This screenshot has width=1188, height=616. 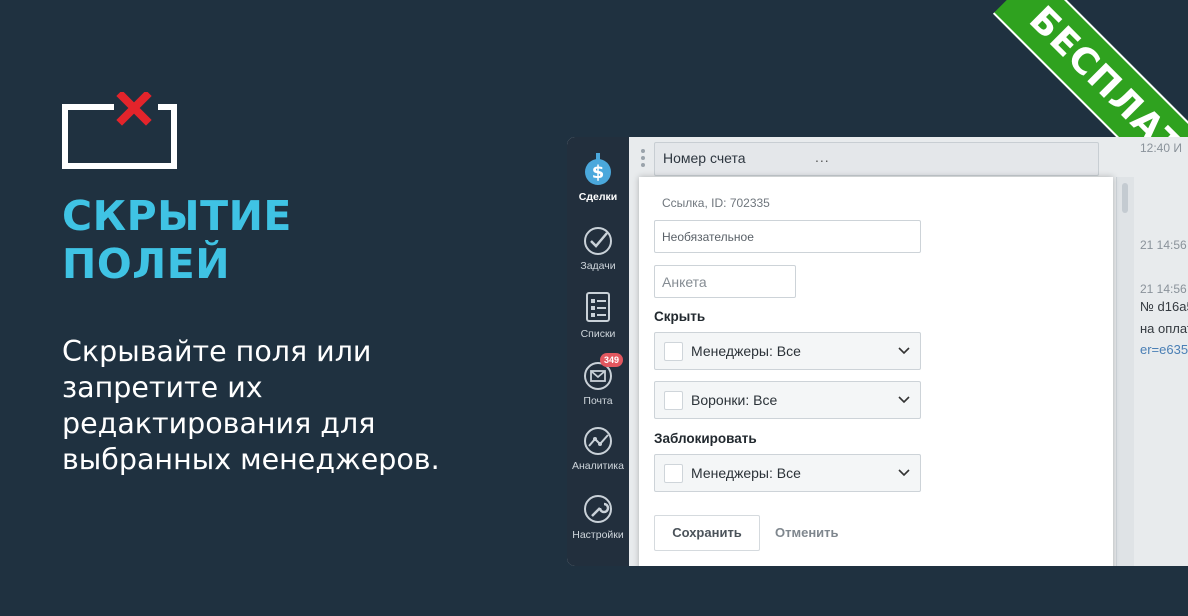 What do you see at coordinates (673, 351) in the screenshot?
I see `hide-managers-checkbox` at bounding box center [673, 351].